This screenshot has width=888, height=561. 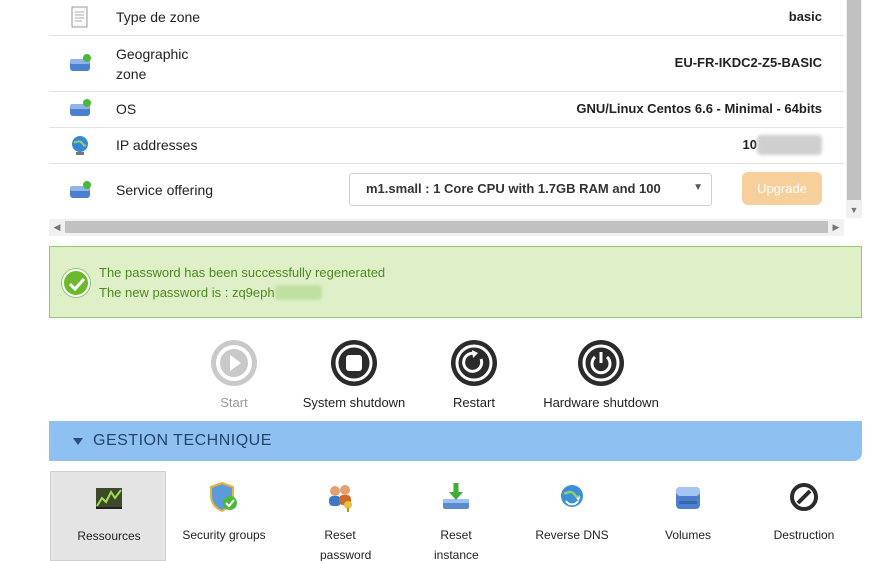 I want to click on service-offering-label: Service offering, so click(x=165, y=190).